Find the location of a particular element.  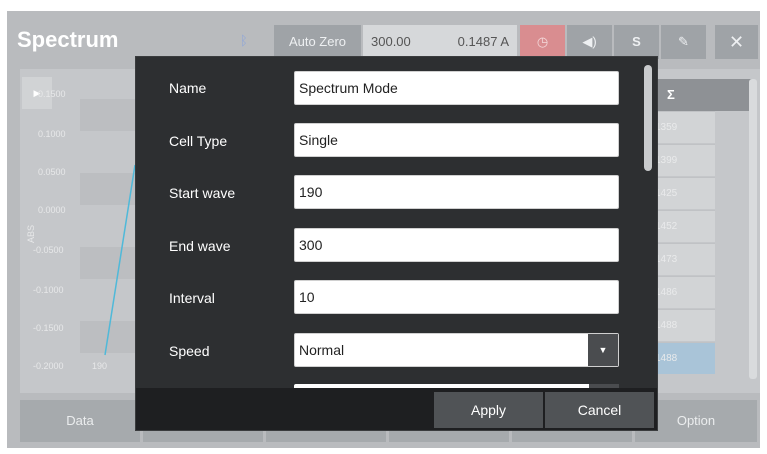

dialog-footer: Apply Cancel is located at coordinates (396, 409).